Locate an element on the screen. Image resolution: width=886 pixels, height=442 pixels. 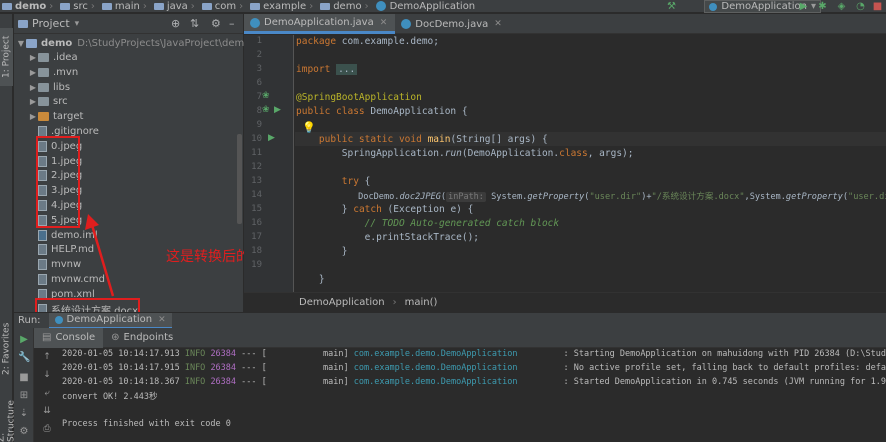
code-line-9: public static void main(String[] args) { is located at coordinates (422, 139).